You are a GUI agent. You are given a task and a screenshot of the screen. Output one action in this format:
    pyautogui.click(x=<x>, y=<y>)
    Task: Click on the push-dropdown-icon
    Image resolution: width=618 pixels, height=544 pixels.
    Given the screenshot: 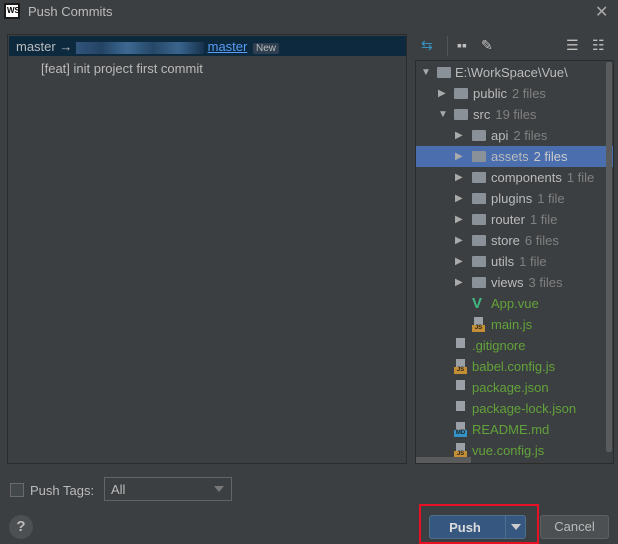 What is the action you would take?
    pyautogui.click(x=516, y=527)
    